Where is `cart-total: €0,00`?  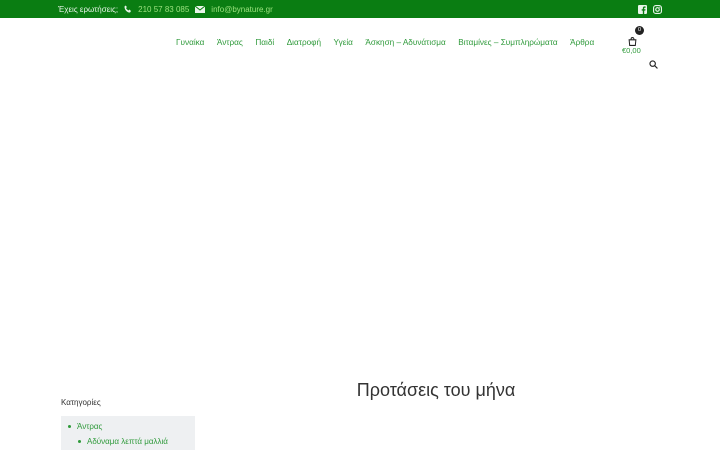 cart-total: €0,00 is located at coordinates (631, 50).